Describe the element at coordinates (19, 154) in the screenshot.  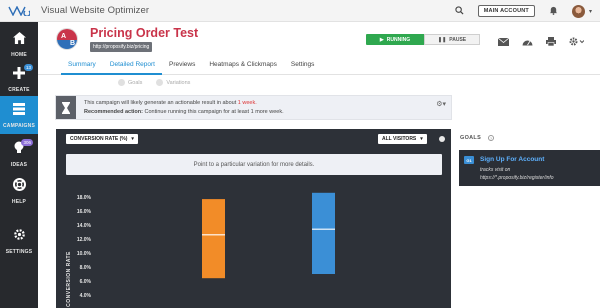
I see `sidebar-item-ideas: 306 IDEAS` at that location.